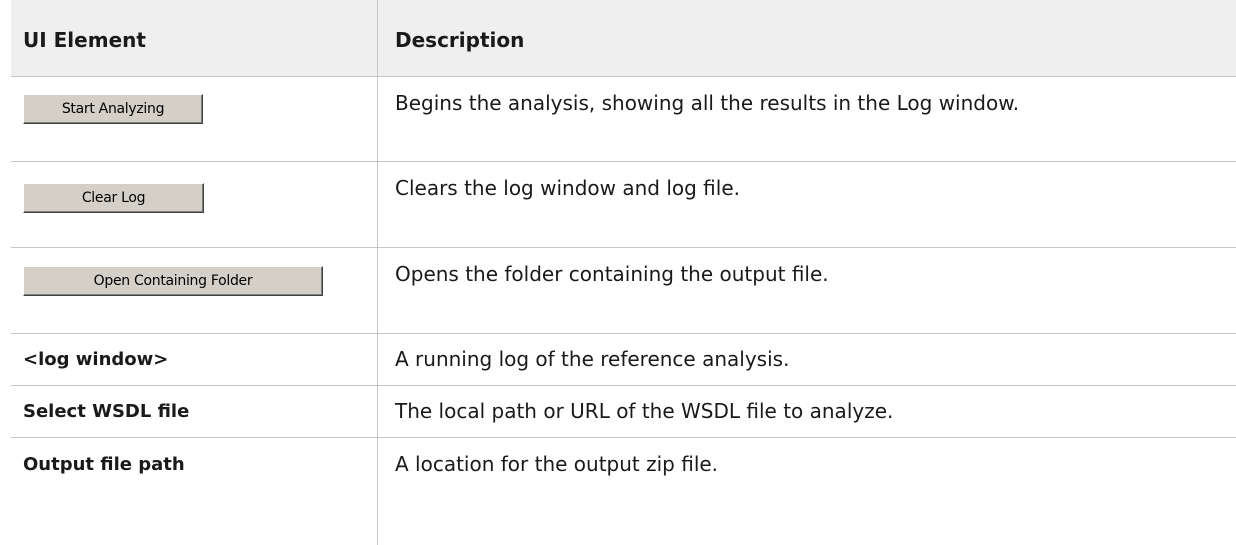 The image size is (1236, 545). Describe the element at coordinates (104, 464) in the screenshot. I see `output-file-path-label: Output file path` at that location.